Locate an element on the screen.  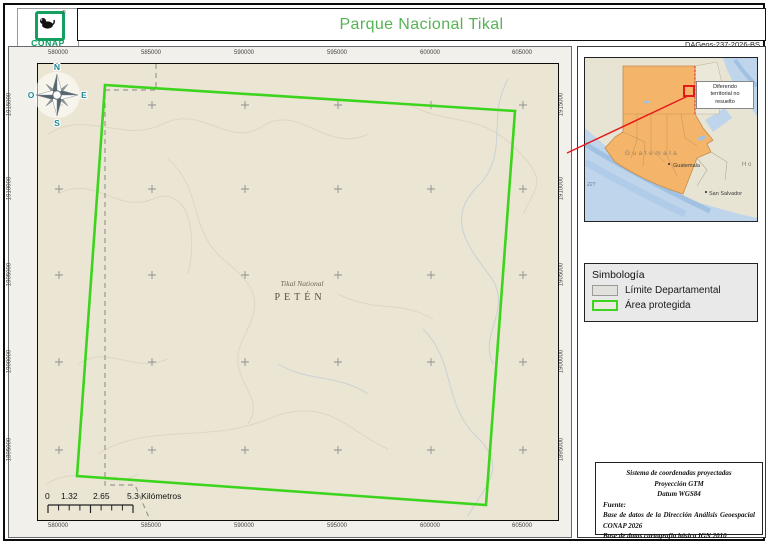
xtick-bottom: 600000 is located at coordinates (430, 526).